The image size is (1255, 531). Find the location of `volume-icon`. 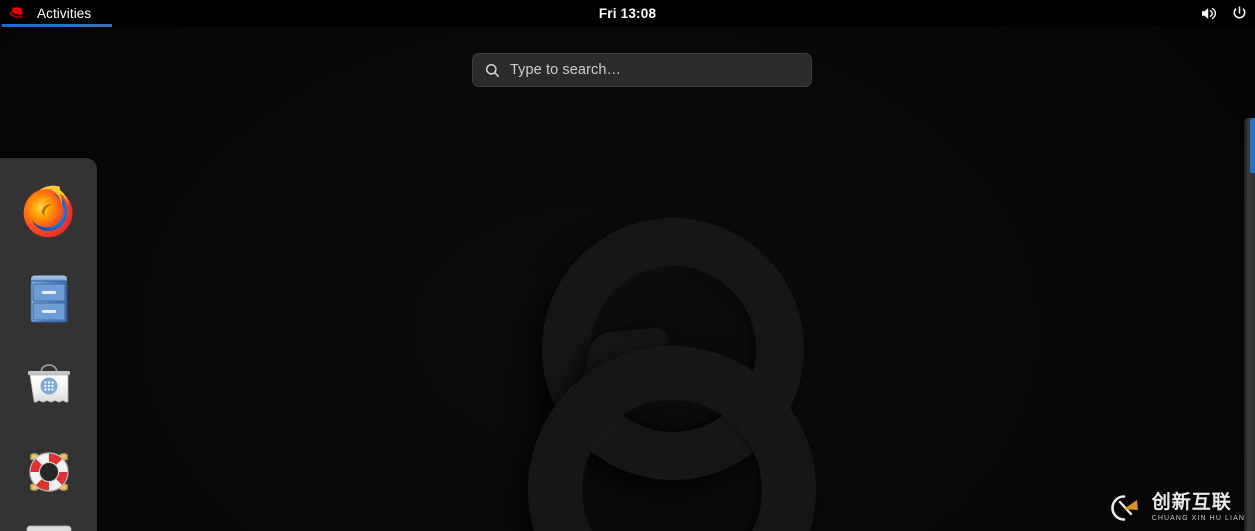

volume-icon is located at coordinates (1209, 13).